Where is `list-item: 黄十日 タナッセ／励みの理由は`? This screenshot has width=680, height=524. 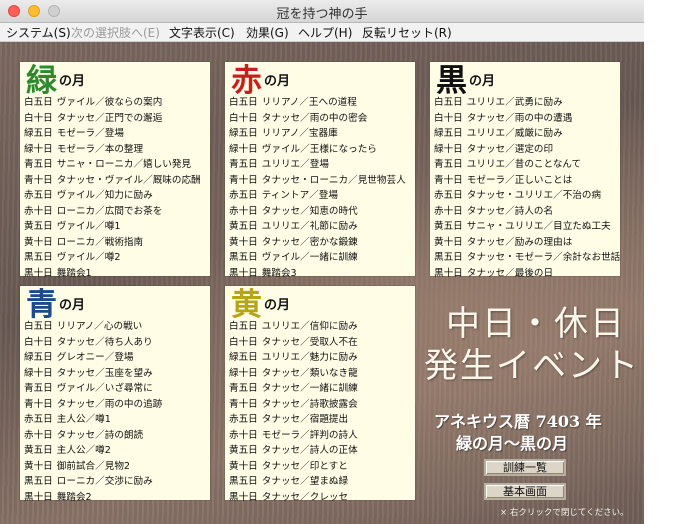 list-item: 黄十日 タナッセ／励みの理由は is located at coordinates (503, 242).